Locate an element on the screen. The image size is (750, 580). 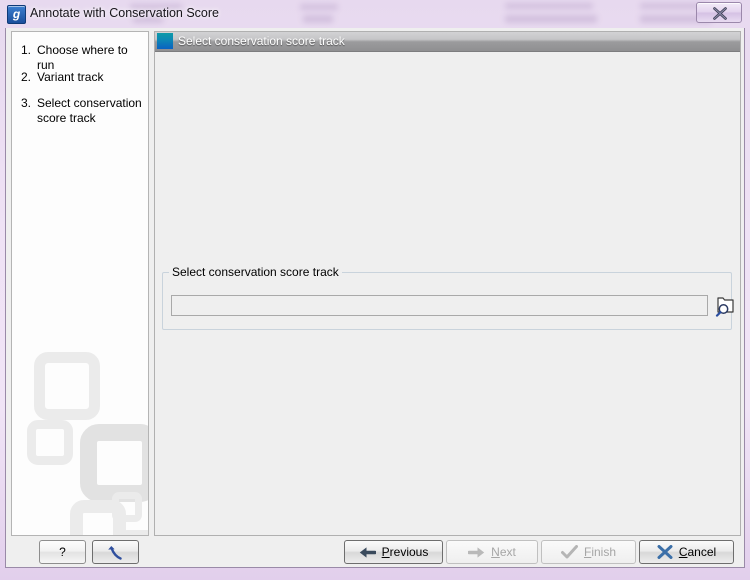
next-button-label: Next is located at coordinates (503, 552).